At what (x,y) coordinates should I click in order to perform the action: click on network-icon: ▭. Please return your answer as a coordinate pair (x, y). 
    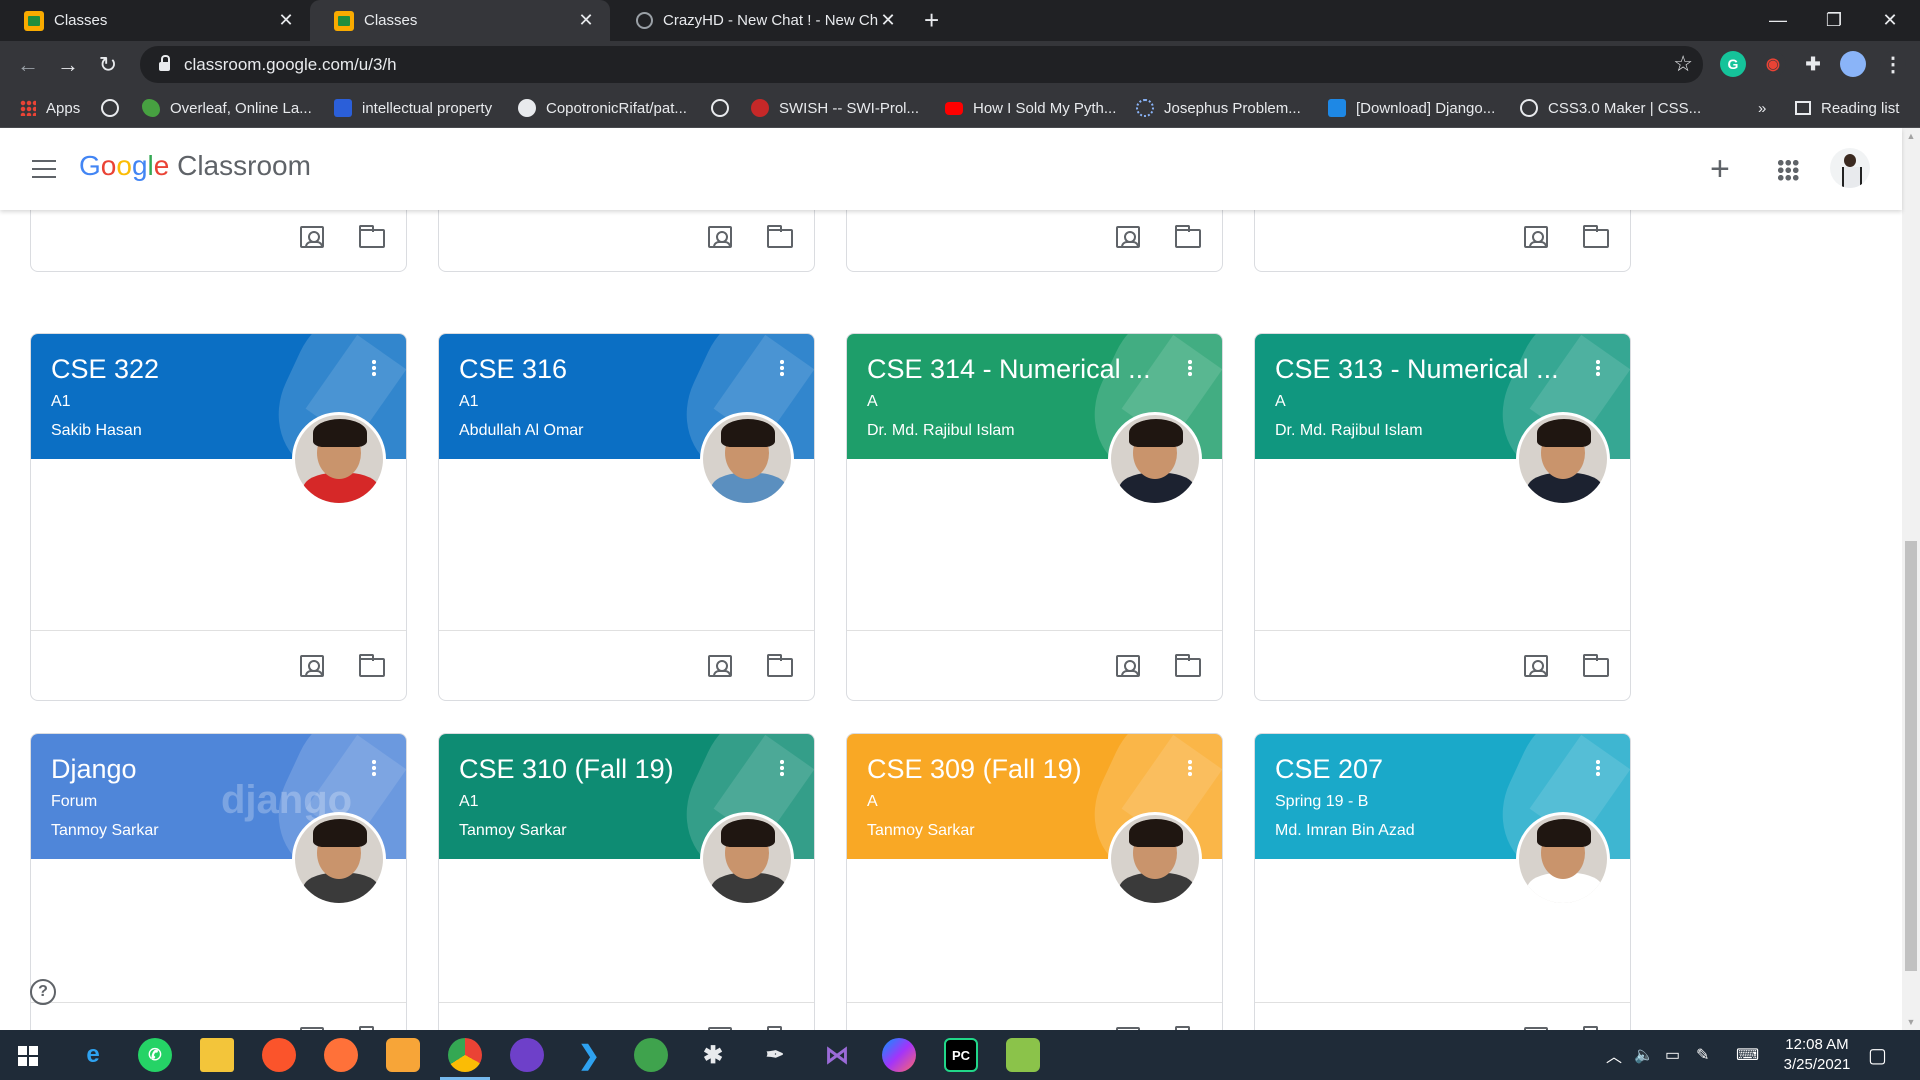
    Looking at the image, I should click on (1672, 1055).